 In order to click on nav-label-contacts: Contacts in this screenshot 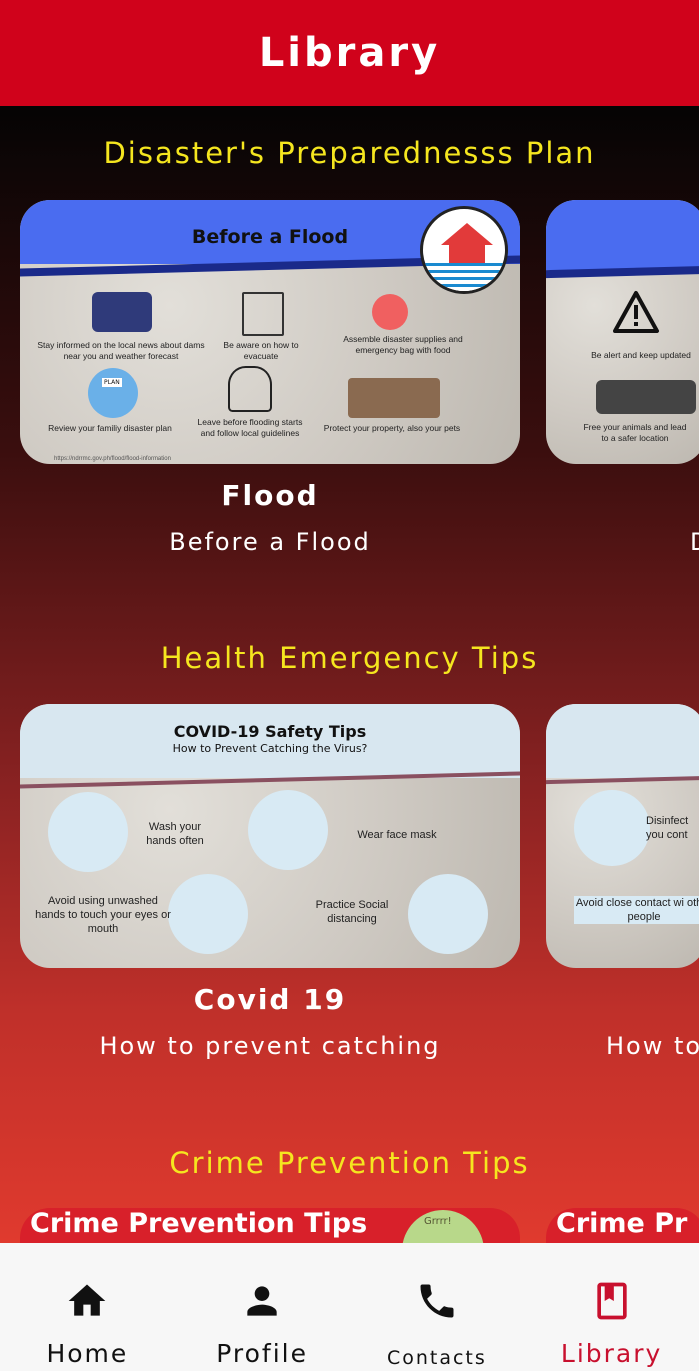, I will do `click(436, 1358)`.